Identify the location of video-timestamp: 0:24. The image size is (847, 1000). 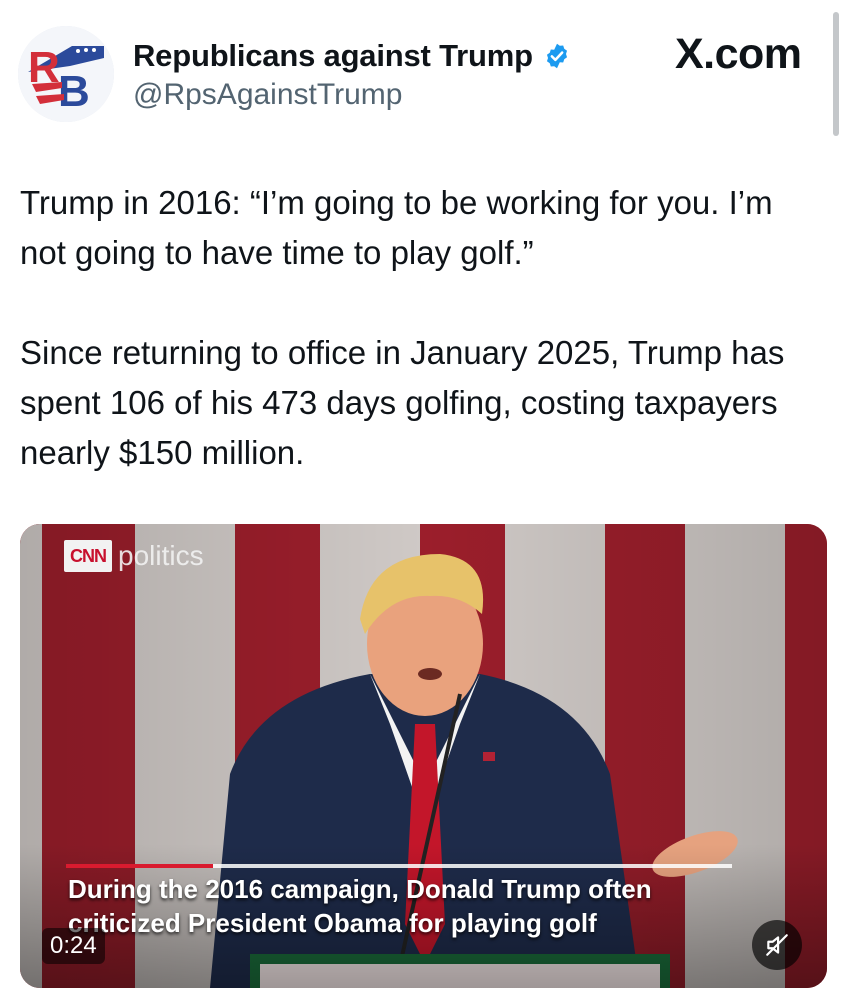
(73, 946).